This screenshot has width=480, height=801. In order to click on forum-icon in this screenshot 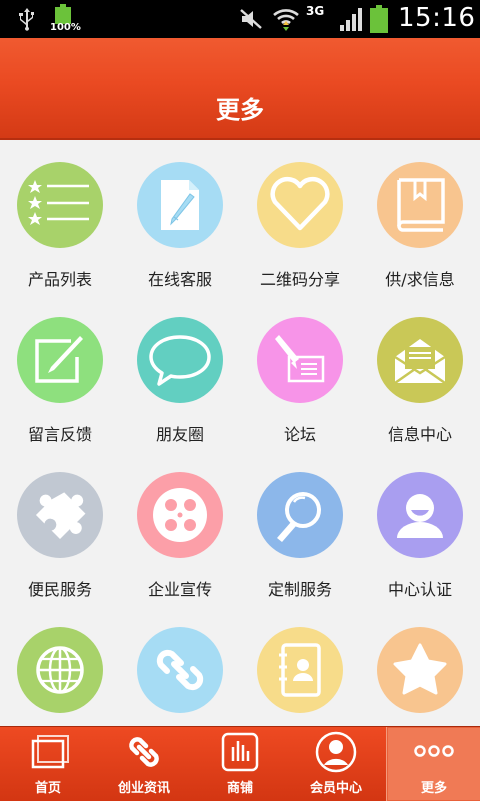, I will do `click(300, 359)`.